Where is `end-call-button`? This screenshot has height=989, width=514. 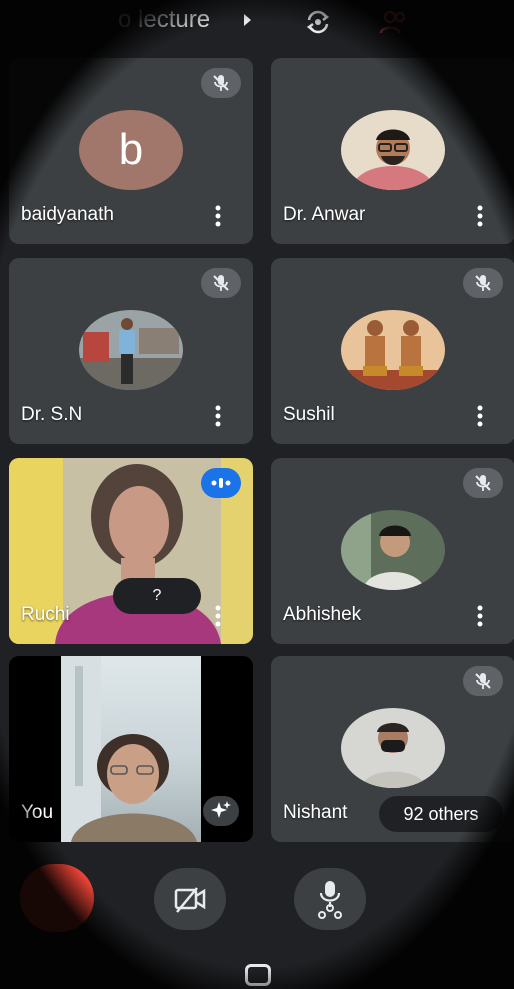 end-call-button is located at coordinates (57, 898).